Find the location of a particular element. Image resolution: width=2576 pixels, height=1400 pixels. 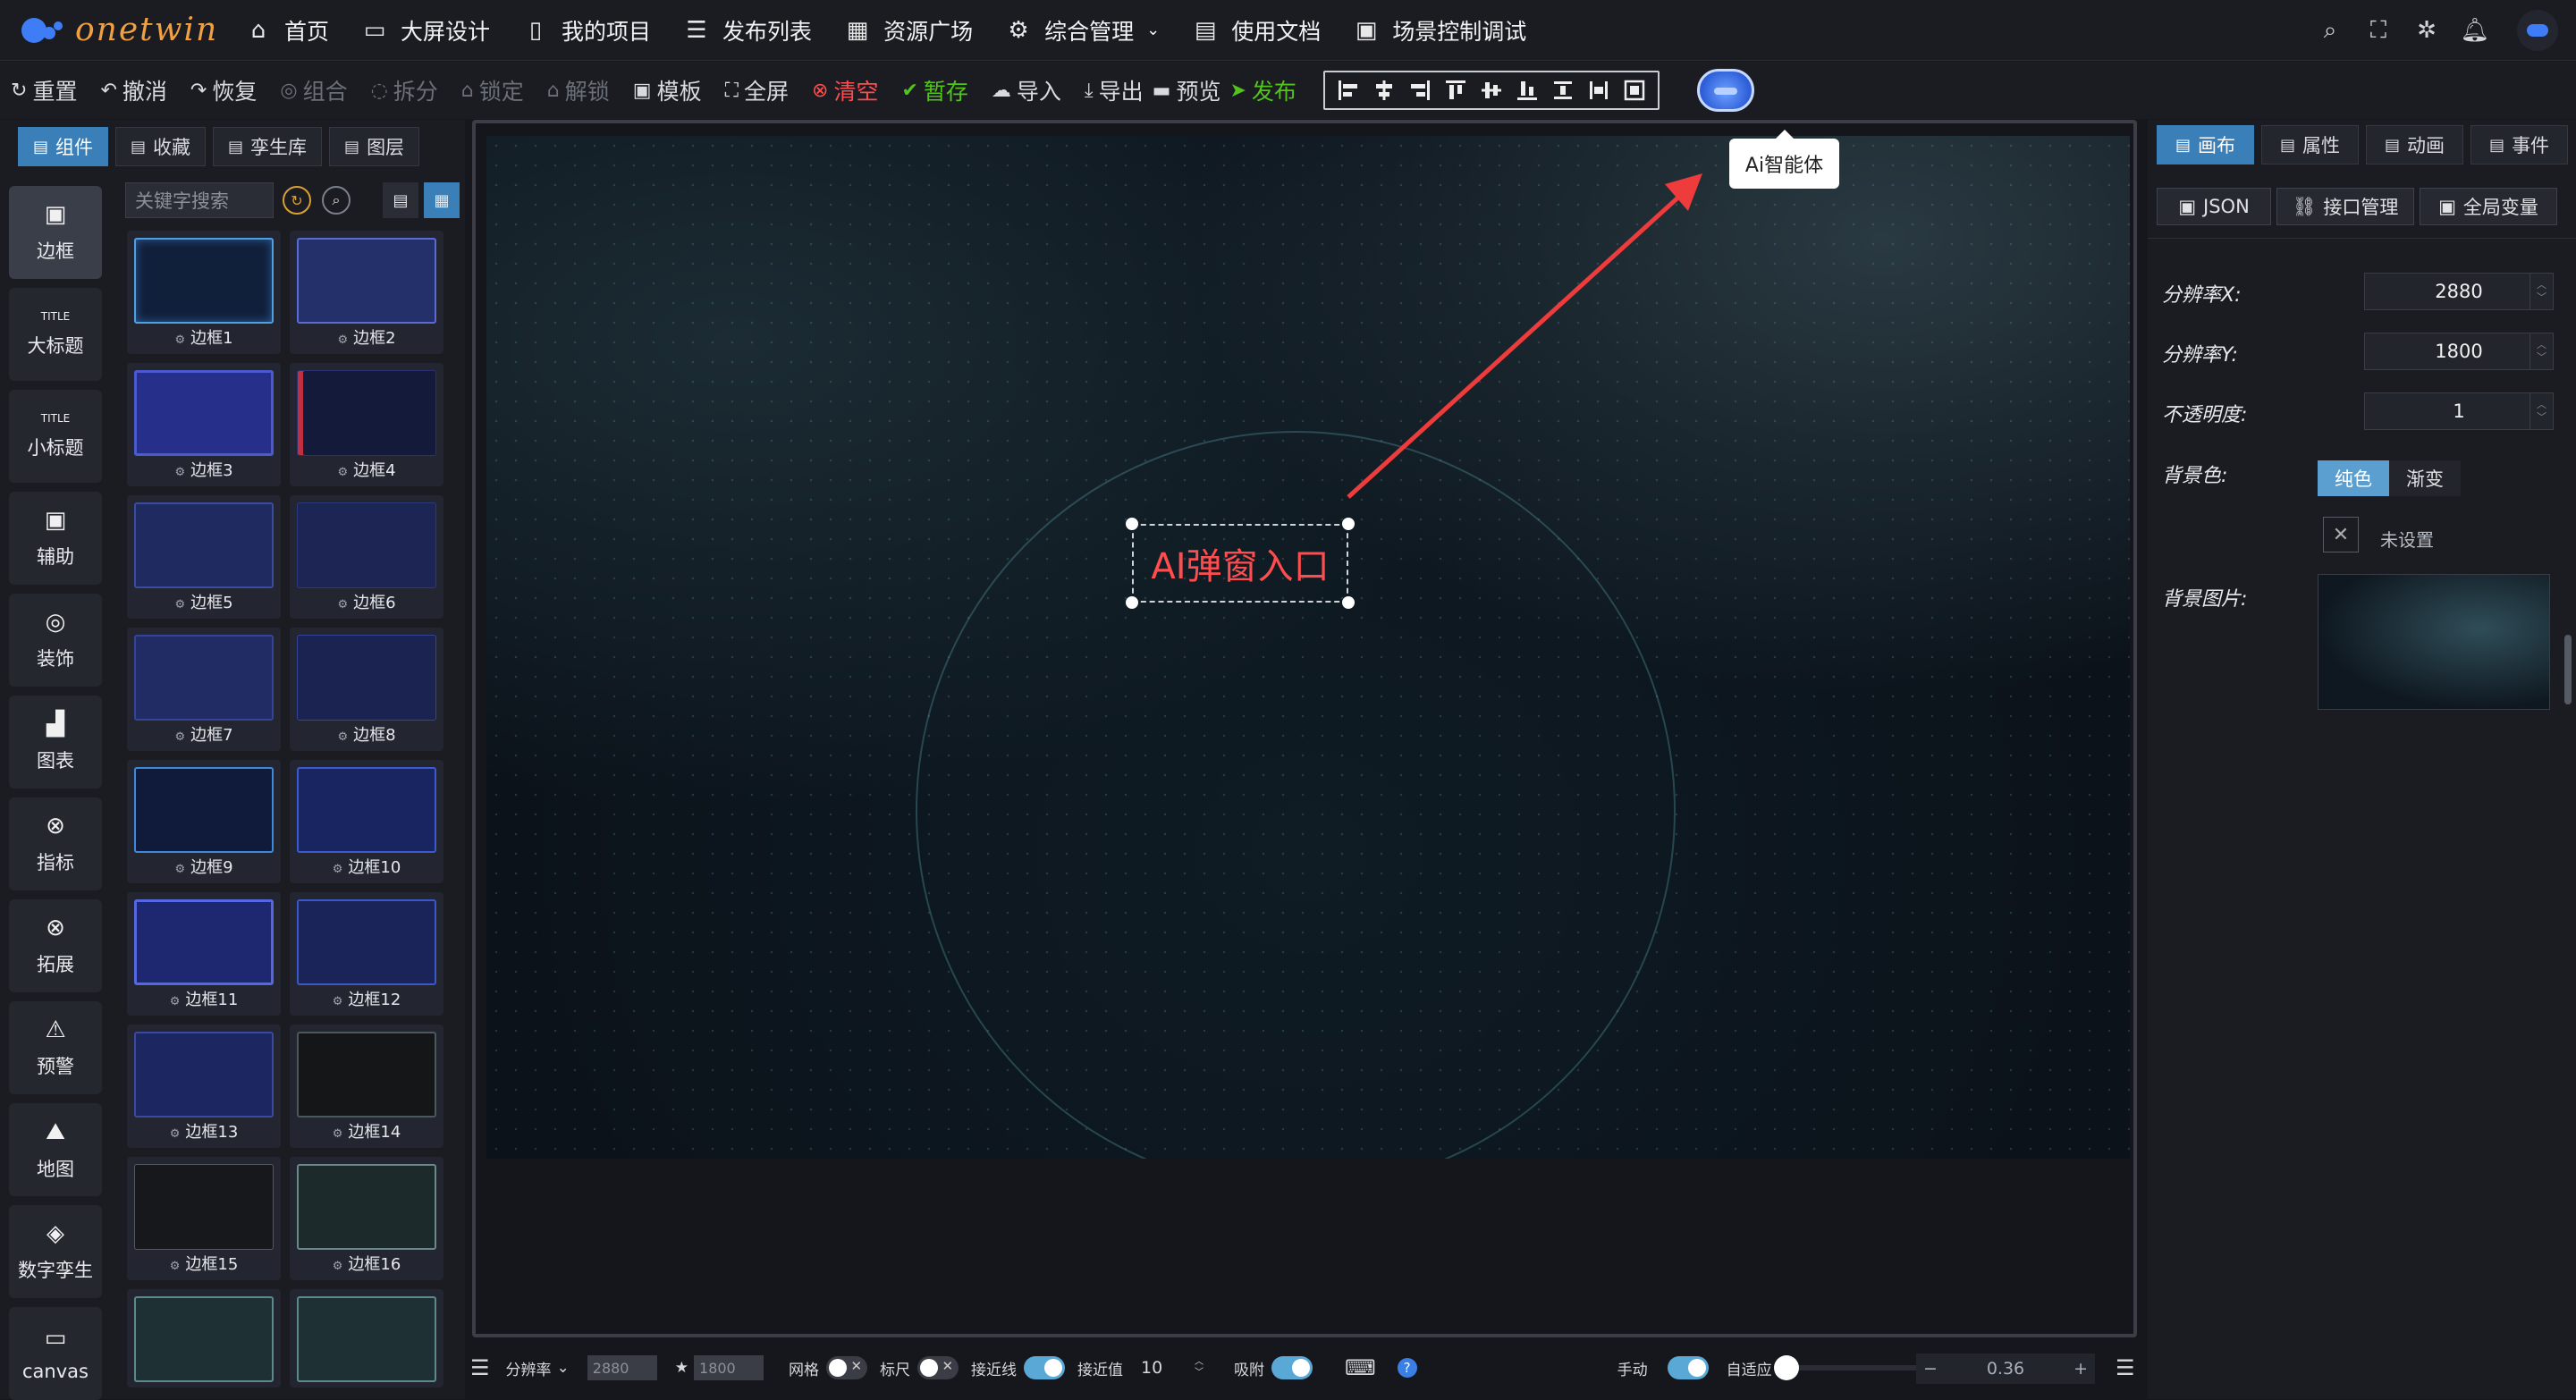

component-card: ⚙ 边框2 is located at coordinates (366, 293).